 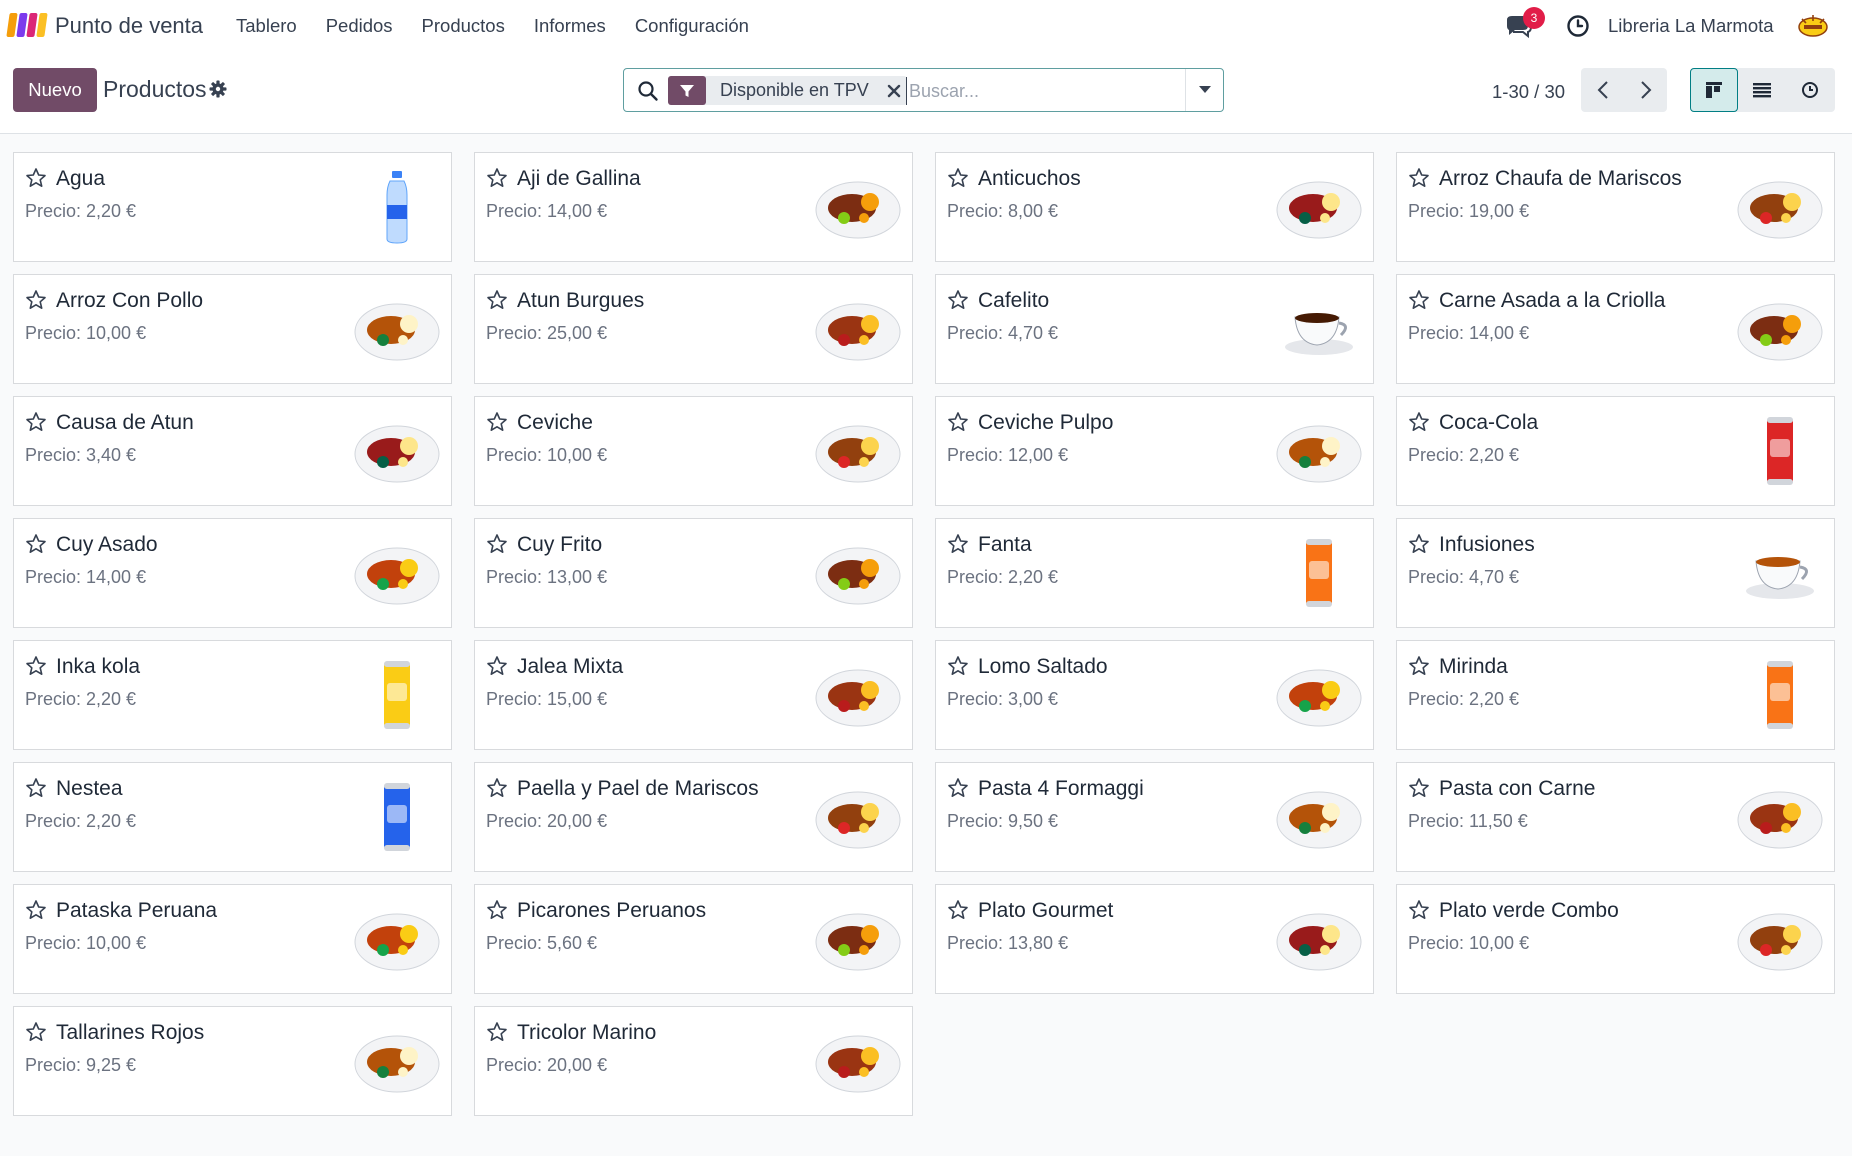 I want to click on product-card: Pataska Peruana Precio: 10,00 €, so click(x=232, y=939).